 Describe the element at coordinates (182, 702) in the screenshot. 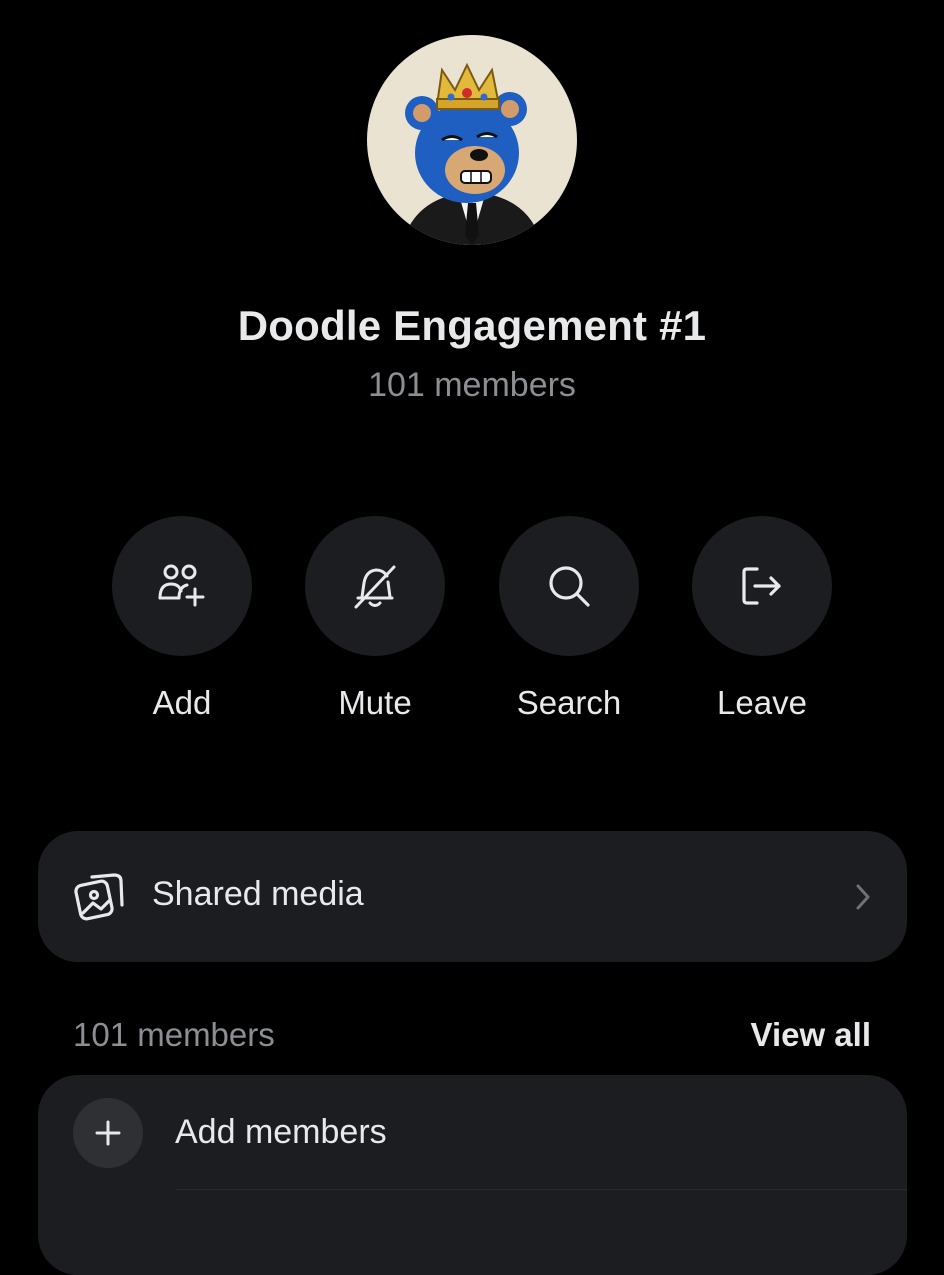

I see `add-action-label: Add` at that location.